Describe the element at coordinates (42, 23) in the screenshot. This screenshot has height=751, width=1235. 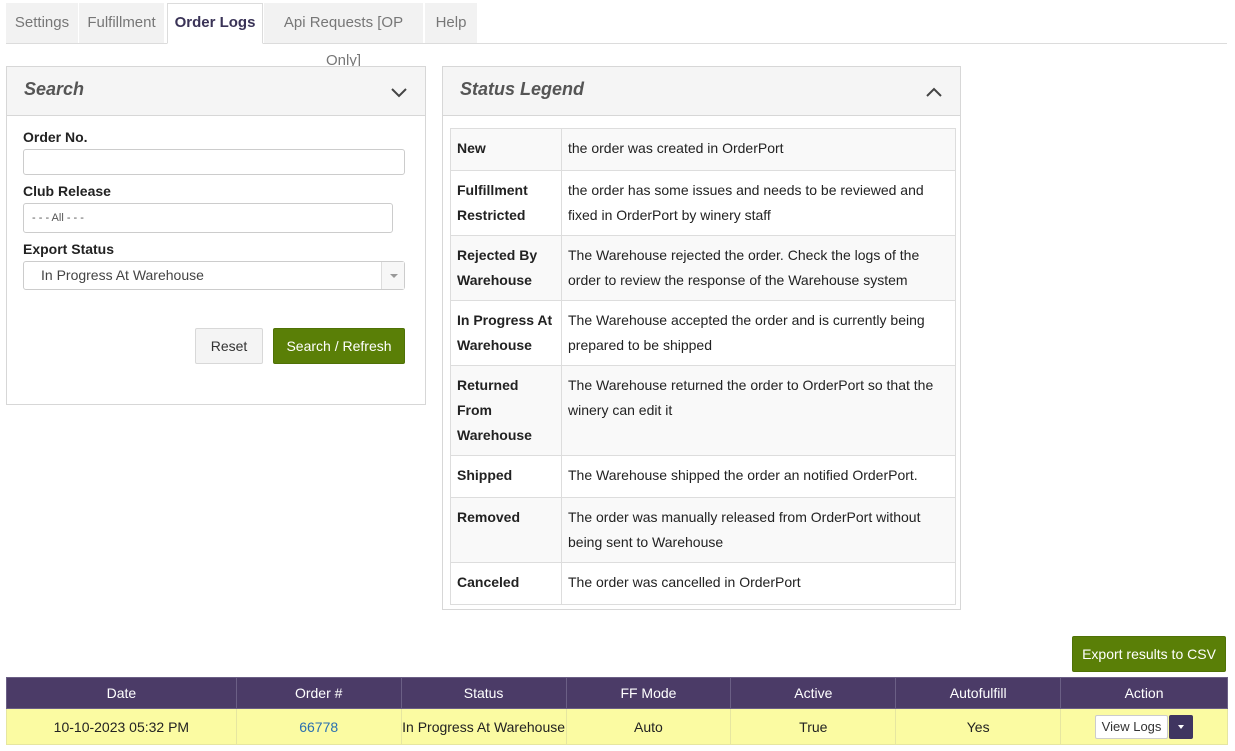
I see `tab-settings: Settings` at that location.